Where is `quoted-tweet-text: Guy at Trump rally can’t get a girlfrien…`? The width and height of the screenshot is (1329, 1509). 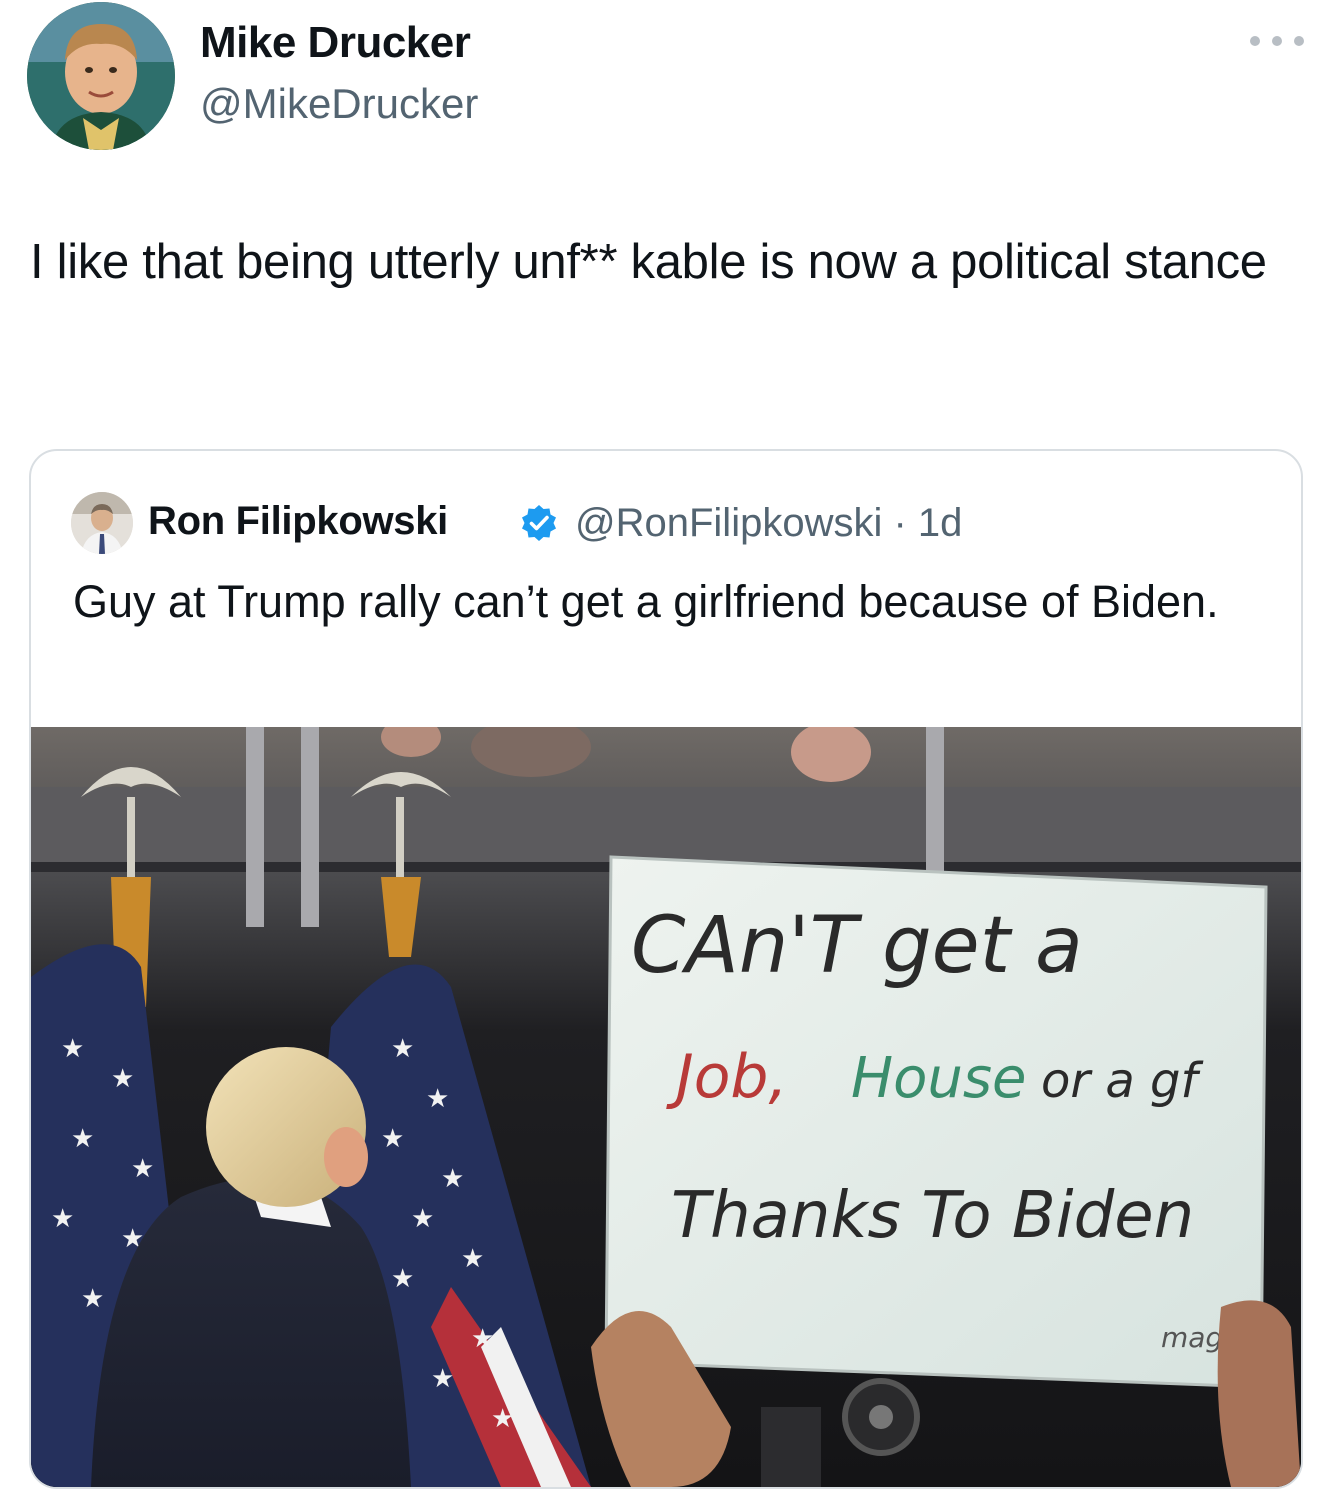 quoted-tweet-text: Guy at Trump rally can’t get a girlfrien… is located at coordinates (646, 601).